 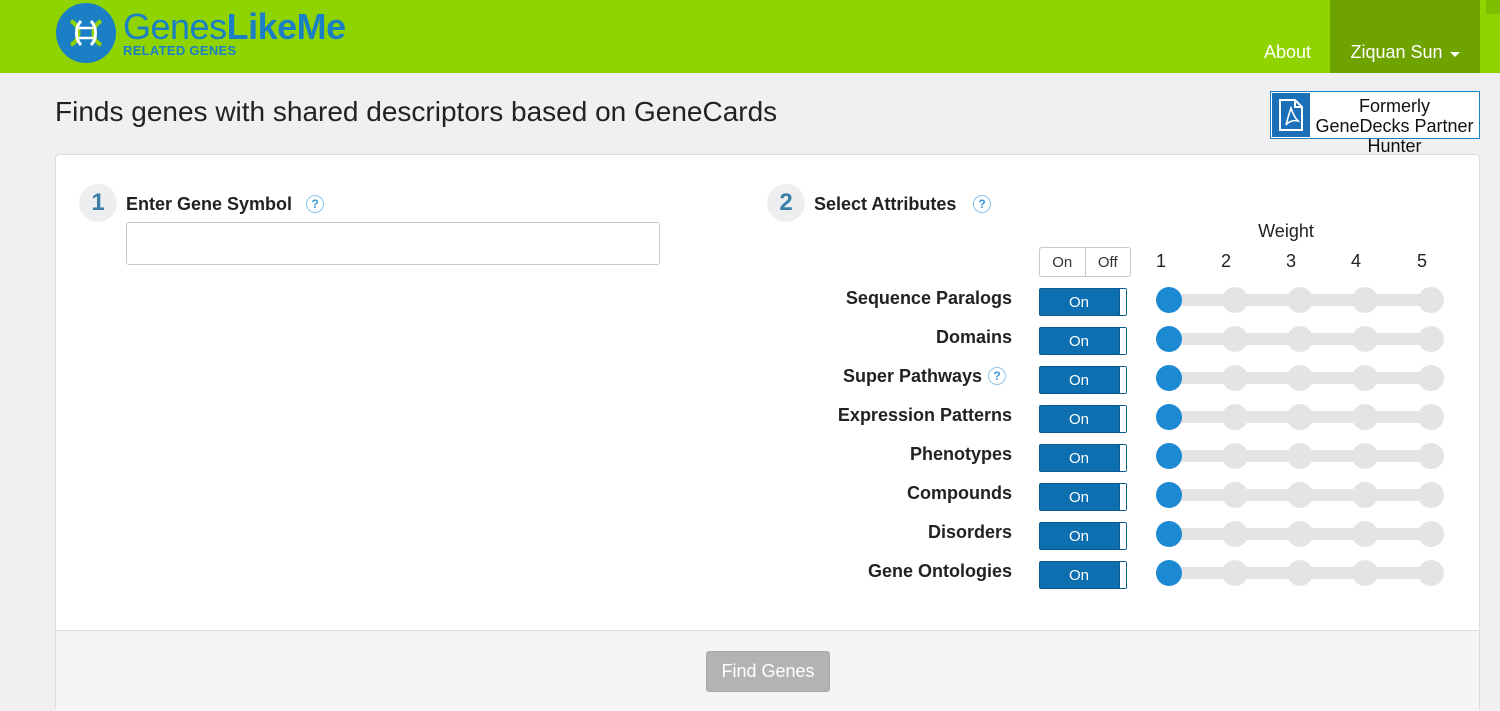 What do you see at coordinates (767, 496) in the screenshot?
I see `attribute-row: Compounds On` at bounding box center [767, 496].